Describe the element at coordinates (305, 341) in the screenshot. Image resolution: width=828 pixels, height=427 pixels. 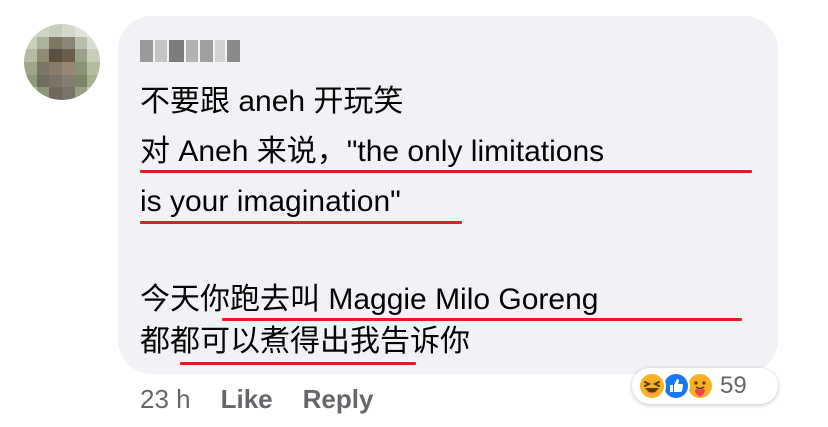
I see `comment-text-line: 都都可以煮得出我告诉你` at that location.